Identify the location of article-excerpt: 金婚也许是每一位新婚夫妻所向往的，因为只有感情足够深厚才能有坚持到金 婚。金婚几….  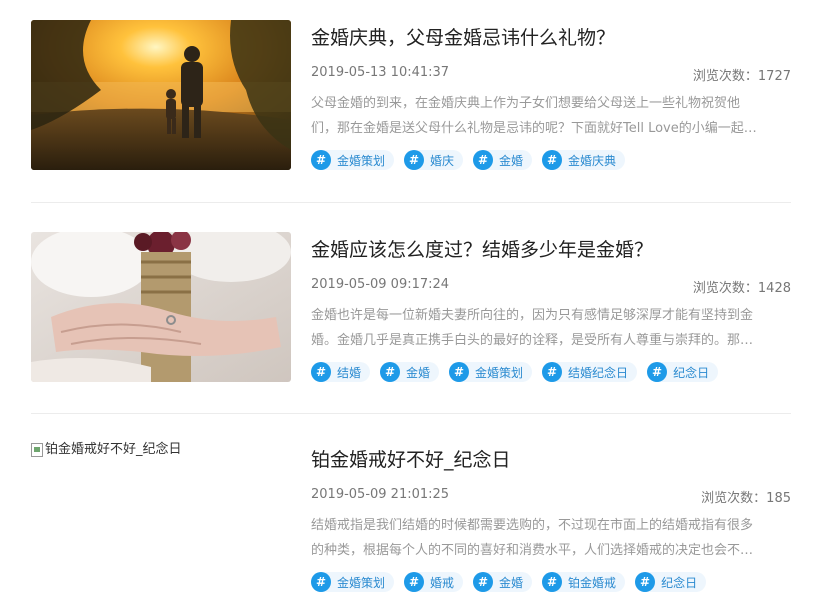
(551, 328).